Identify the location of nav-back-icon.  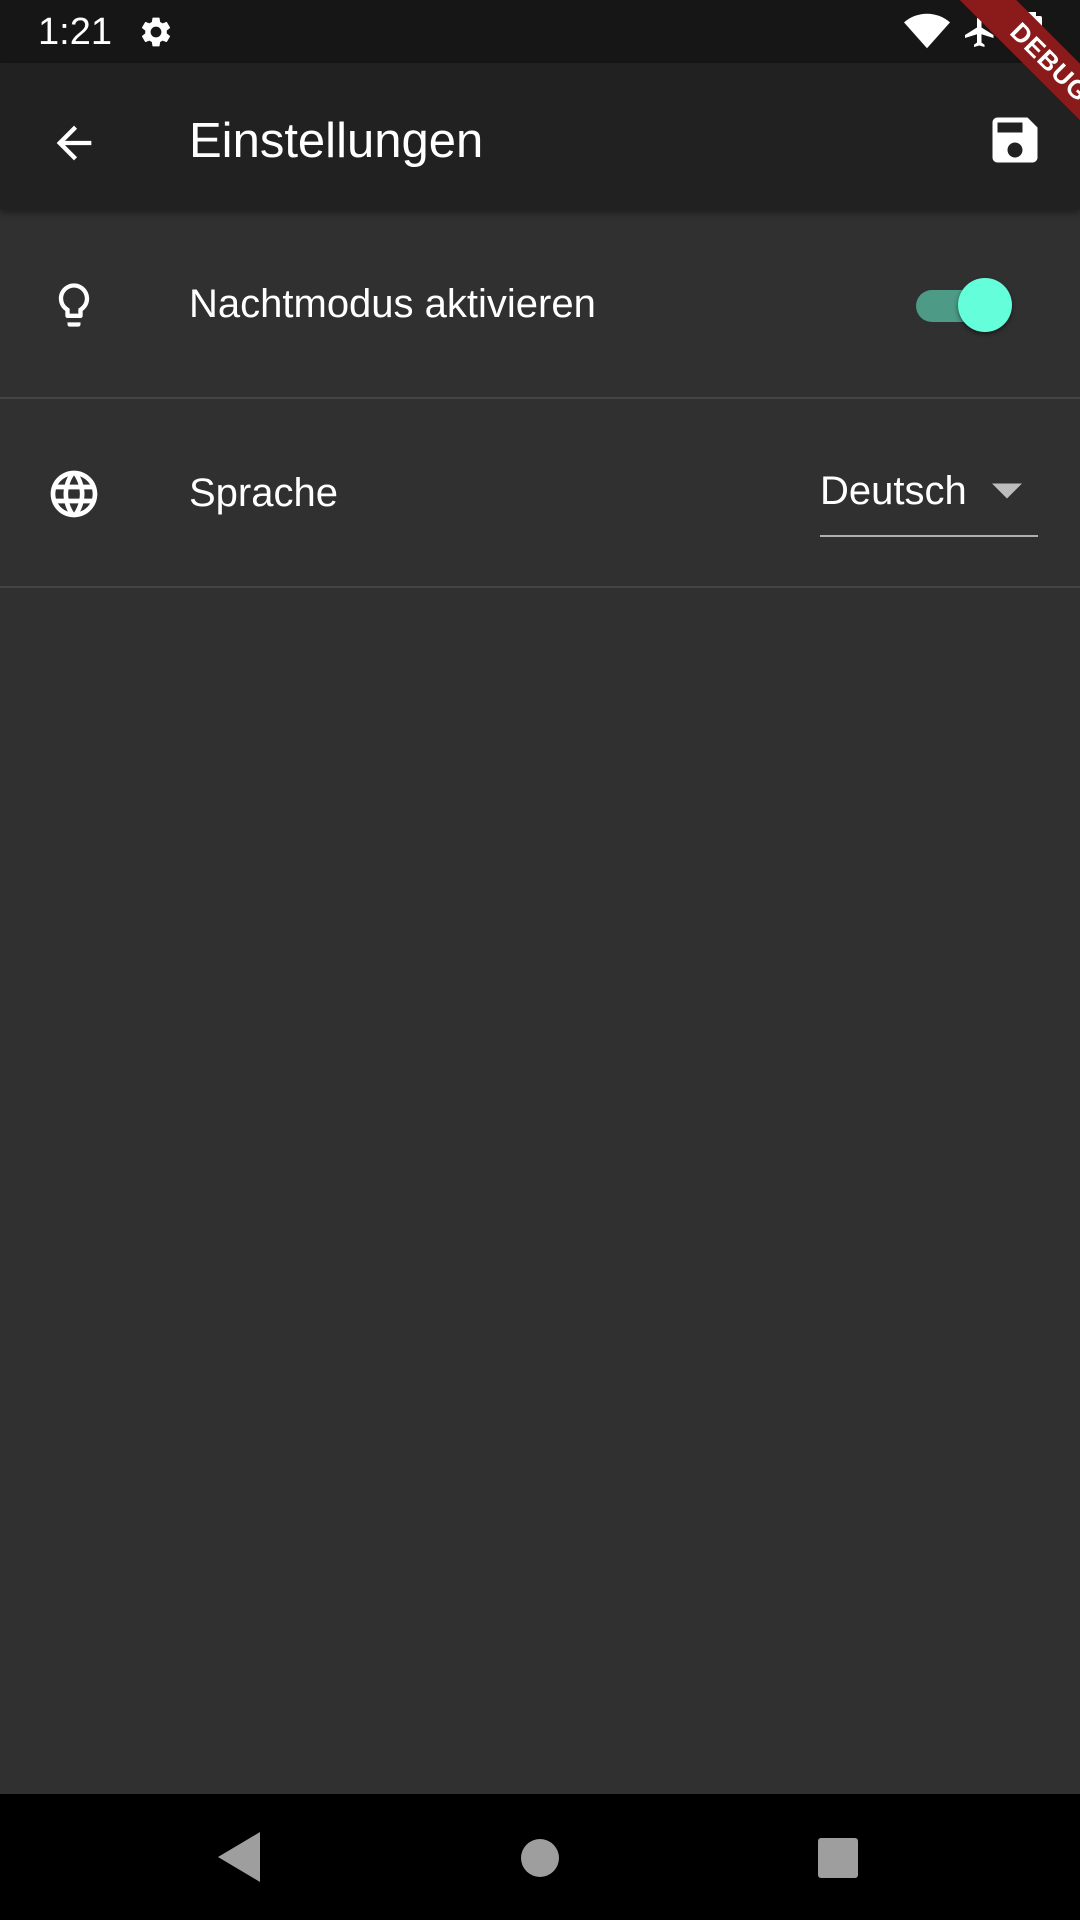
(239, 1857).